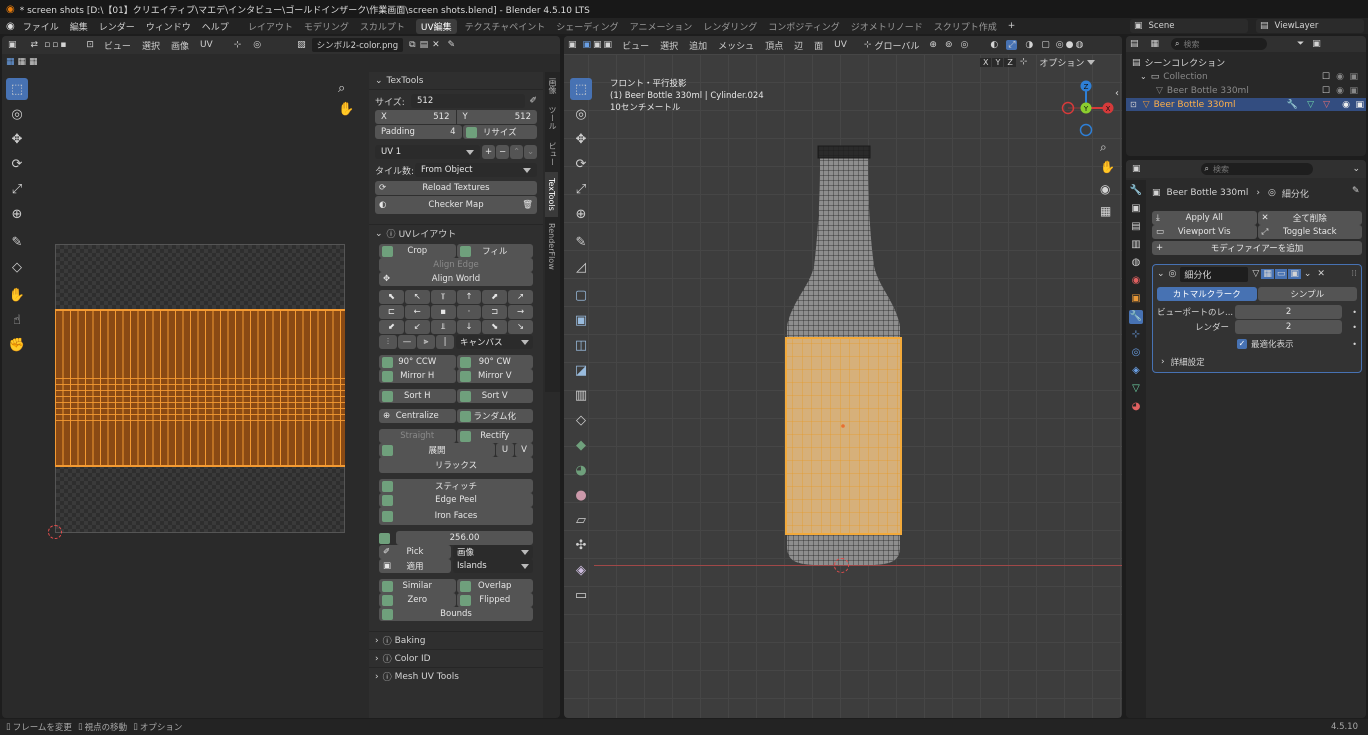 This screenshot has width=1368, height=735. I want to click on world-tab-icon: ◉, so click(1136, 281).